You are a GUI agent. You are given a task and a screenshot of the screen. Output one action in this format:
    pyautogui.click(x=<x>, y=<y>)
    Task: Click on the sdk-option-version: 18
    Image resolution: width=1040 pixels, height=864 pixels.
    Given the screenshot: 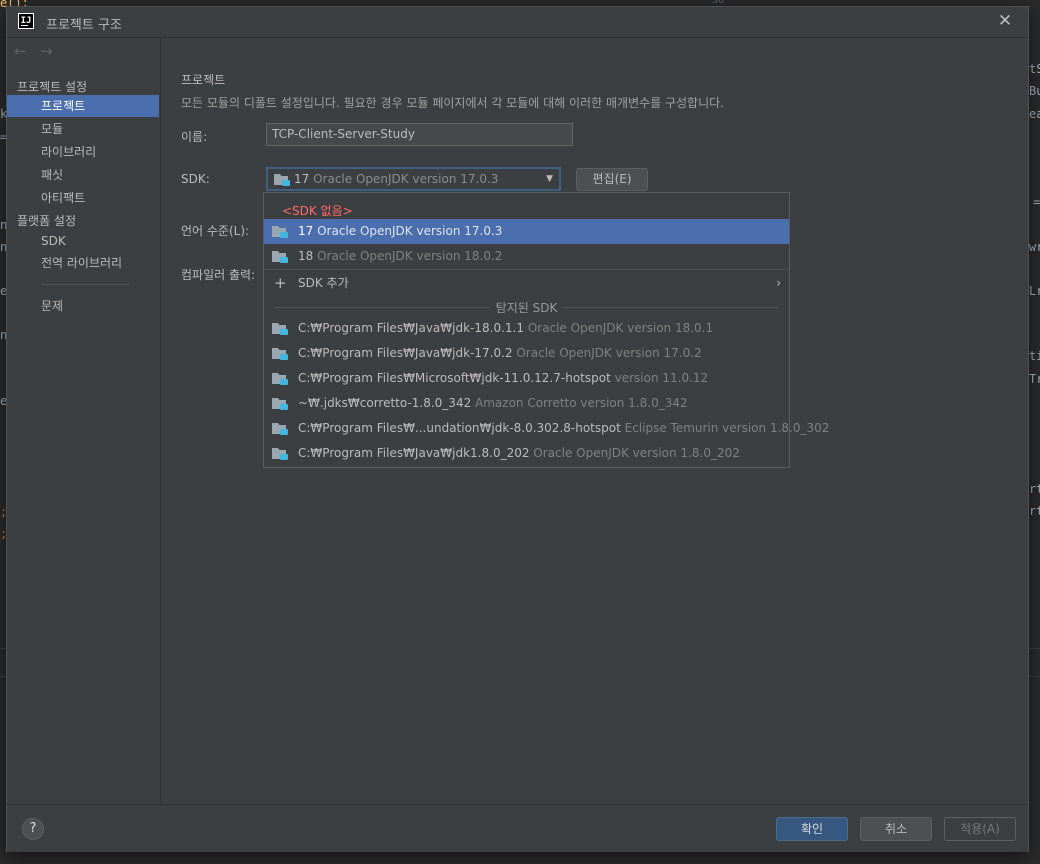 What is the action you would take?
    pyautogui.click(x=308, y=256)
    